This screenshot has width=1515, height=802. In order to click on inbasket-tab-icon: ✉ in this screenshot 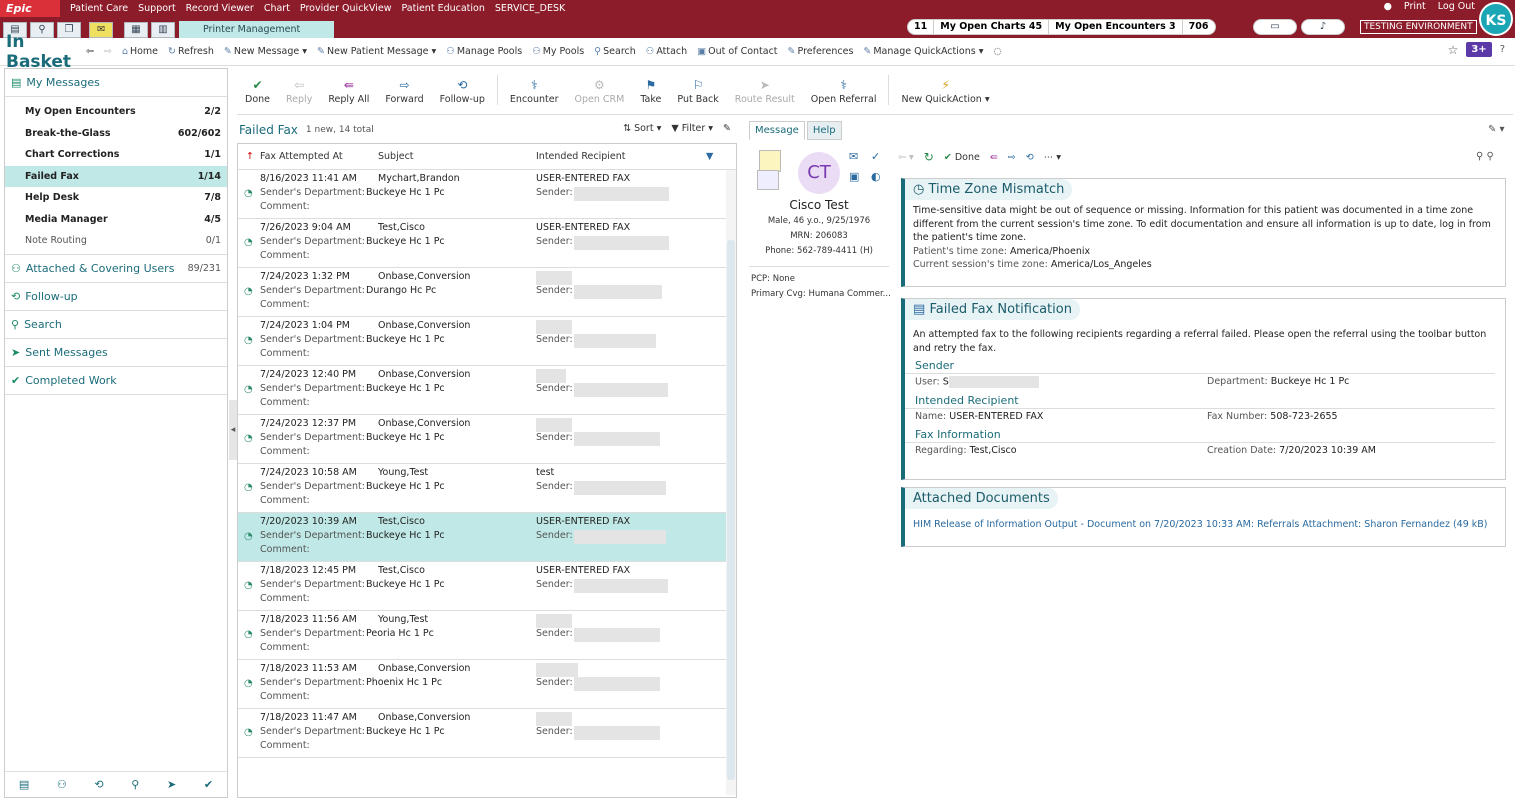, I will do `click(101, 30)`.